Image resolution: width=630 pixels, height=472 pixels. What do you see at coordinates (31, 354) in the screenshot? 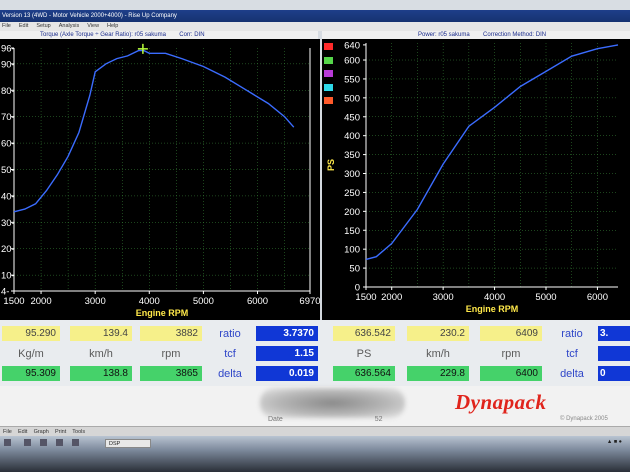
I see `torque-unit-label: Kg/m` at bounding box center [31, 354].